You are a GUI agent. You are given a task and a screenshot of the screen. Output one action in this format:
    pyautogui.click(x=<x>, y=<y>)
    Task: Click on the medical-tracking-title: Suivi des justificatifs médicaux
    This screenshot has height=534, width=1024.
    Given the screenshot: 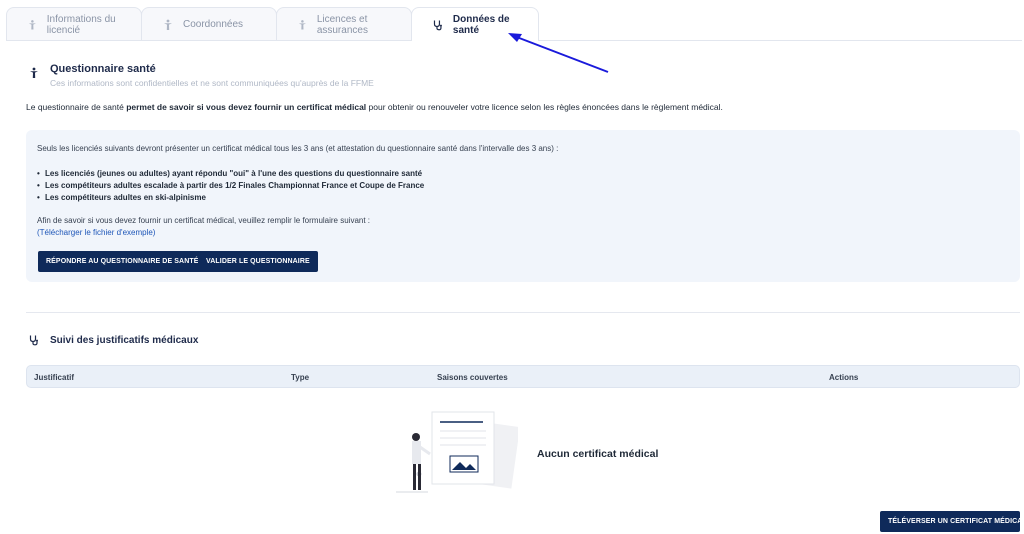 What is the action you would take?
    pyautogui.click(x=124, y=340)
    